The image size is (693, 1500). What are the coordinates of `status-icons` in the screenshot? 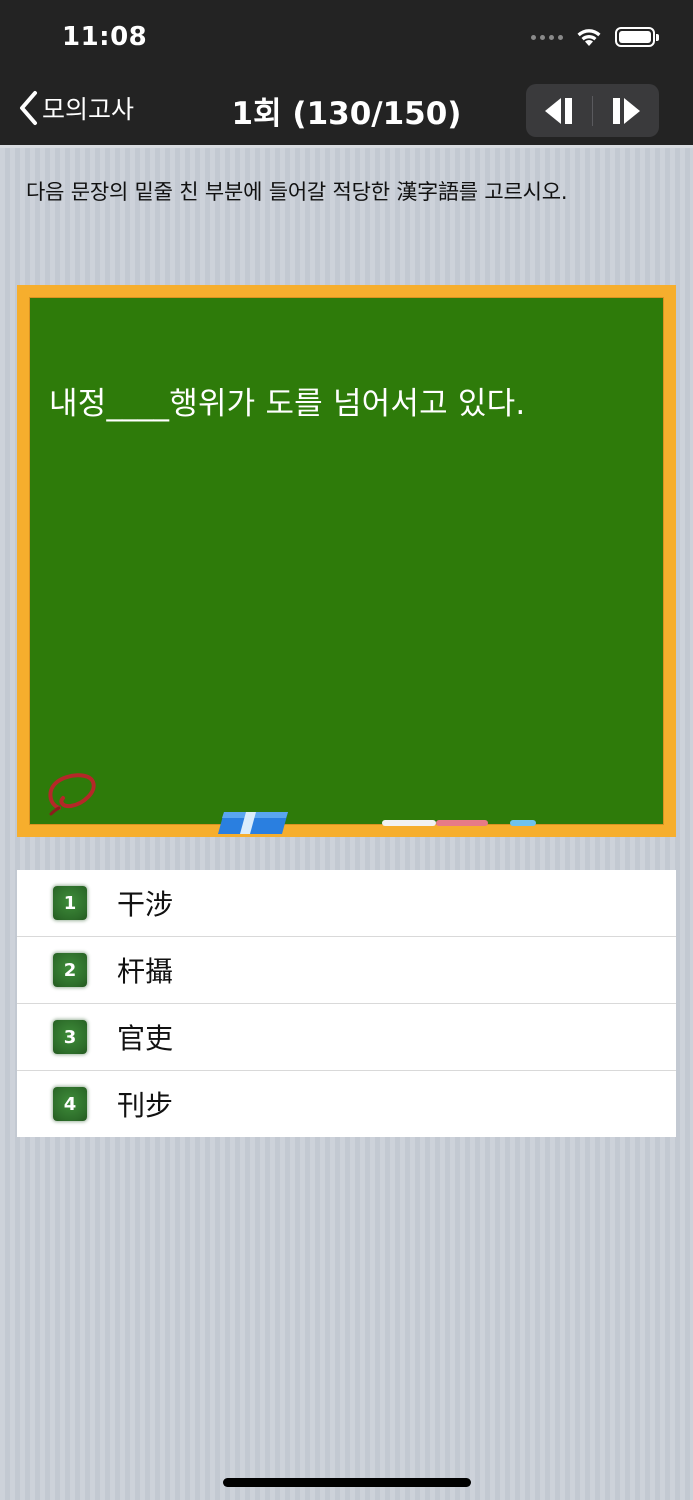 It's located at (595, 37).